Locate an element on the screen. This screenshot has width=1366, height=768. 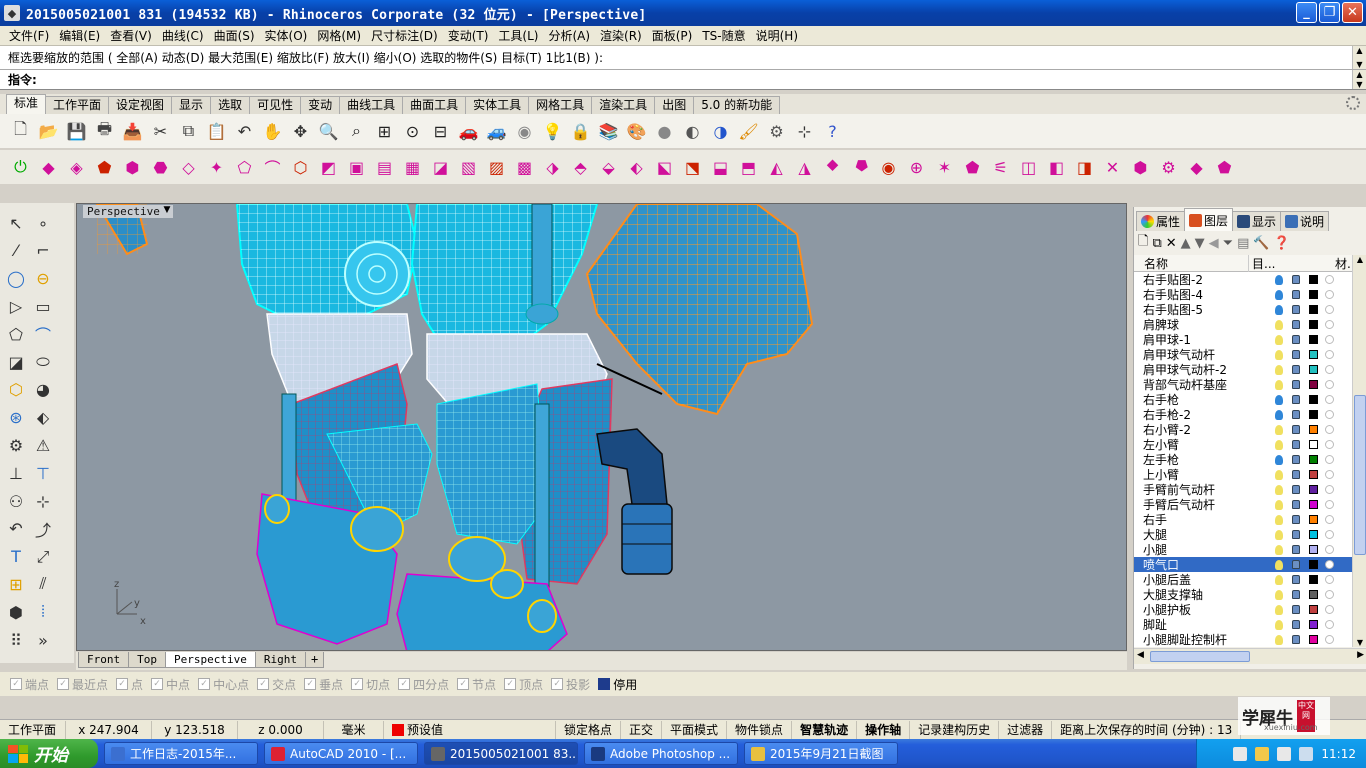
surface-tool-14-icon: ▦ is located at coordinates (412, 167).